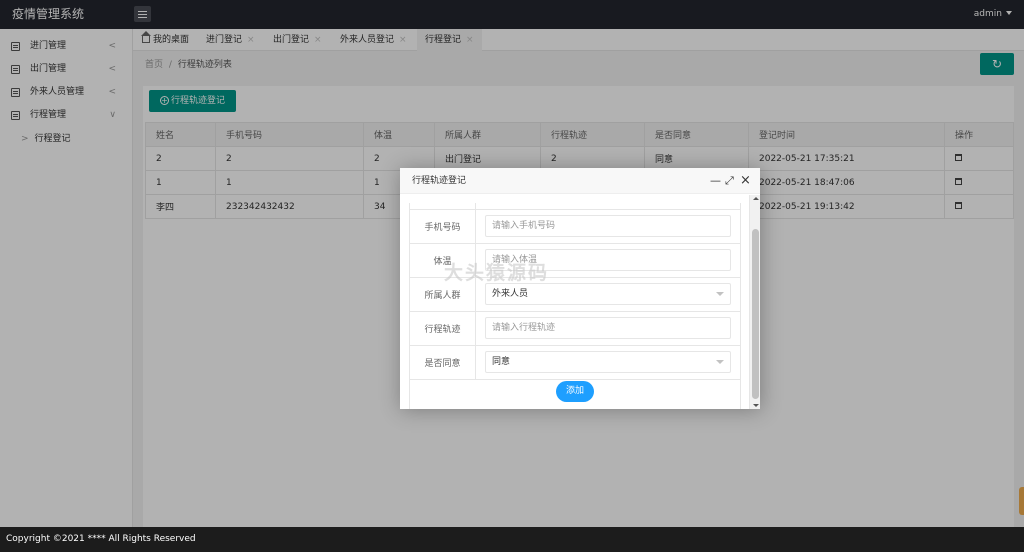 This screenshot has height=552, width=1024. Describe the element at coordinates (745, 181) in the screenshot. I see `close-icon: ×` at that location.